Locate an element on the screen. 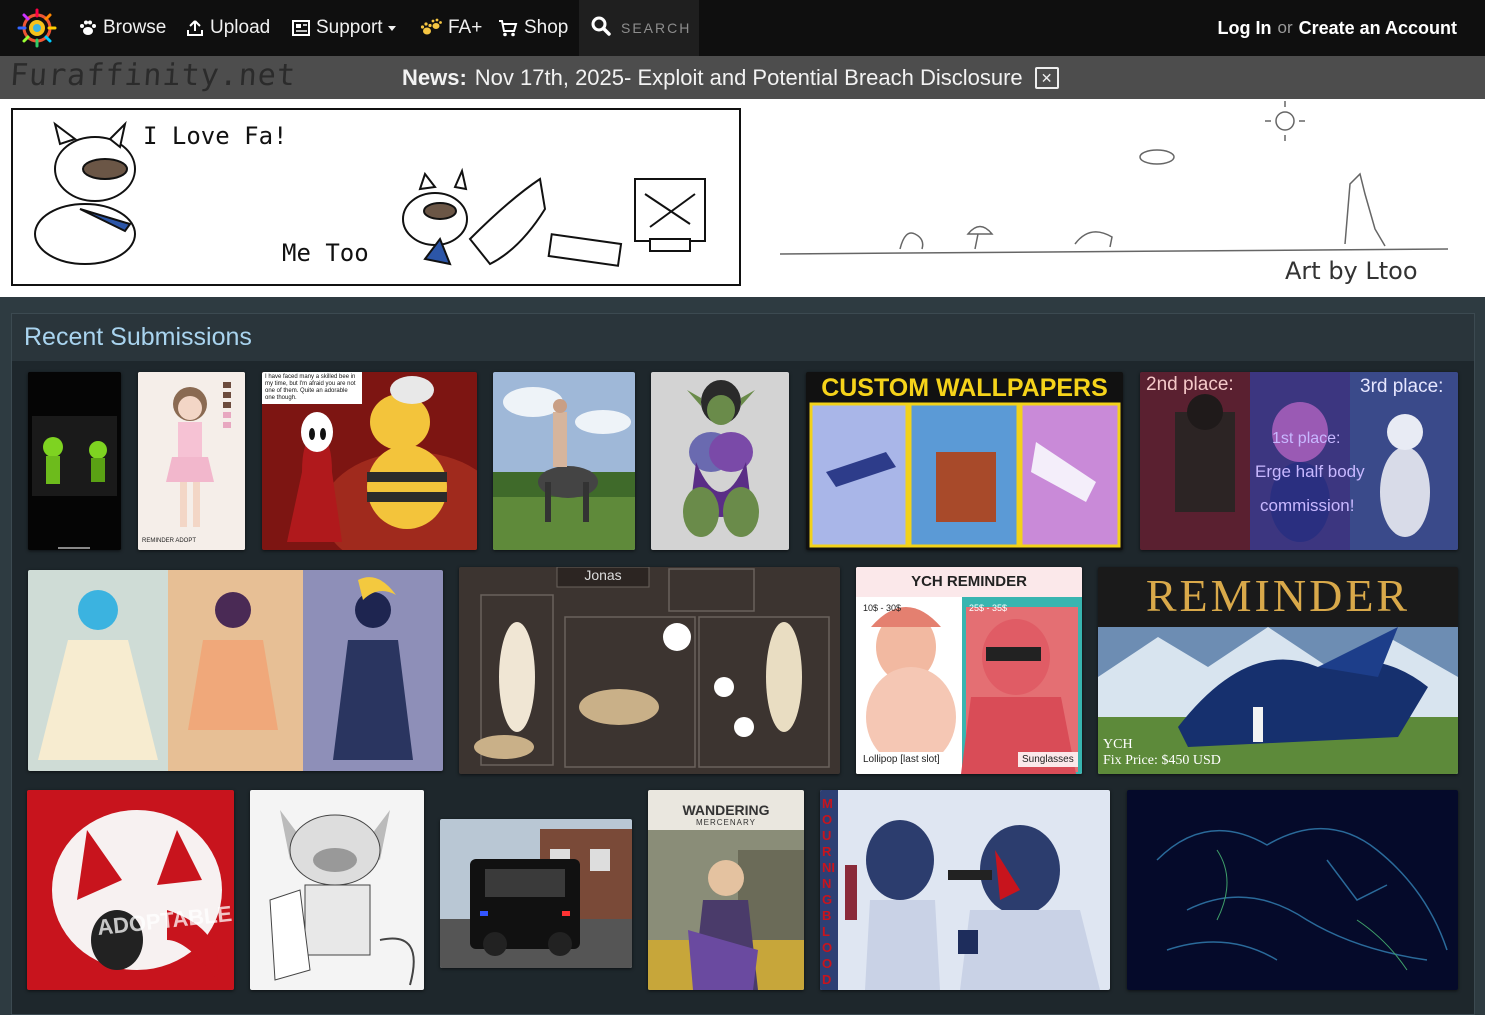 The width and height of the screenshot is (1485, 1015). news-label: News: is located at coordinates (434, 77).